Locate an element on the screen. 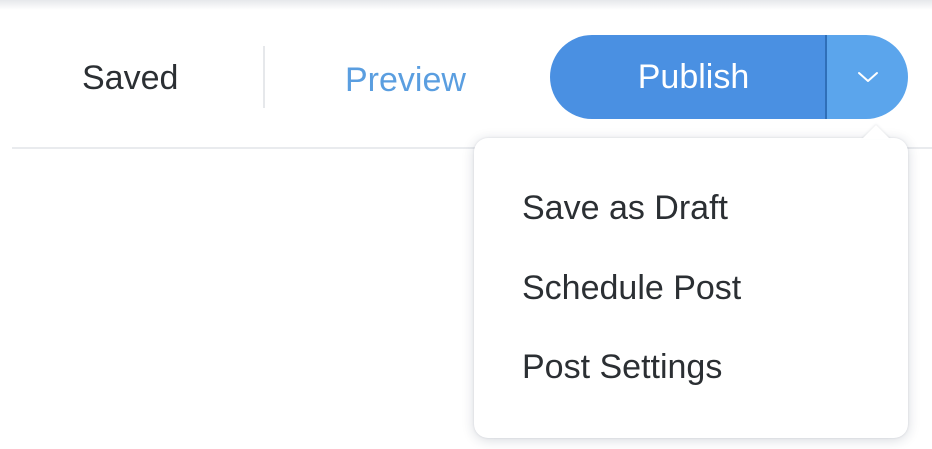 The image size is (932, 449). header-separator is located at coordinates (264, 77).